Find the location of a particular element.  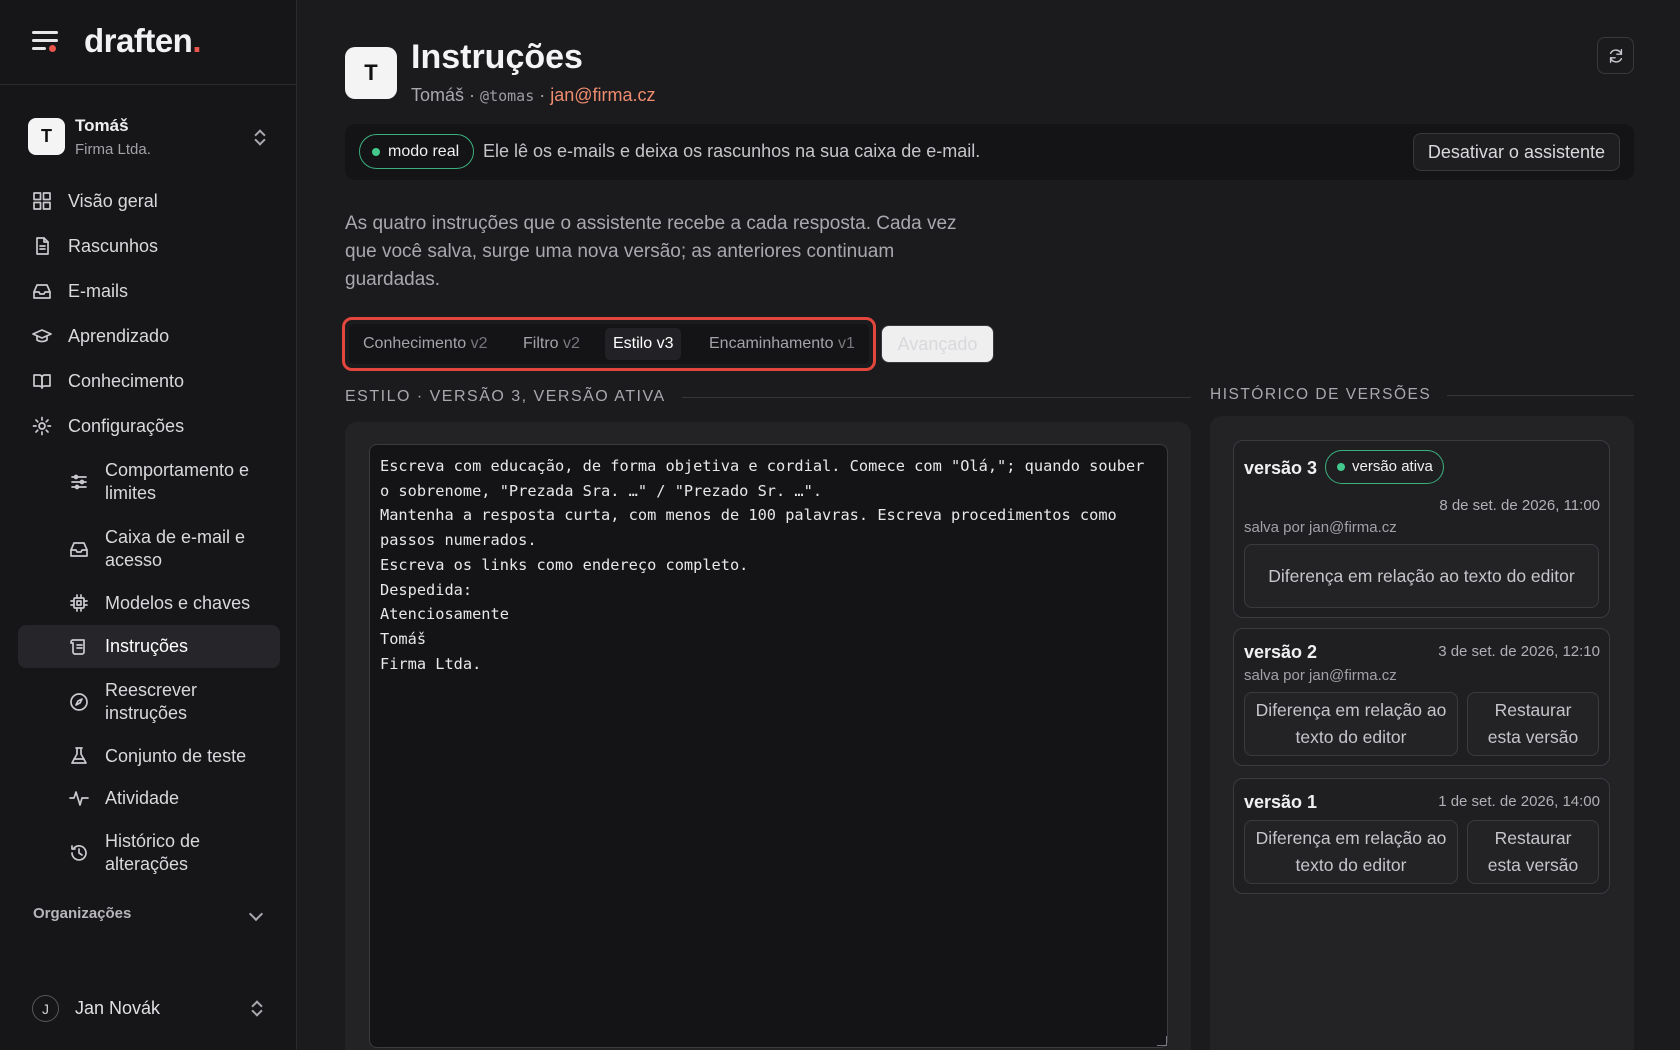

nav-rewrite: Reescrever instruções is located at coordinates (149, 702).